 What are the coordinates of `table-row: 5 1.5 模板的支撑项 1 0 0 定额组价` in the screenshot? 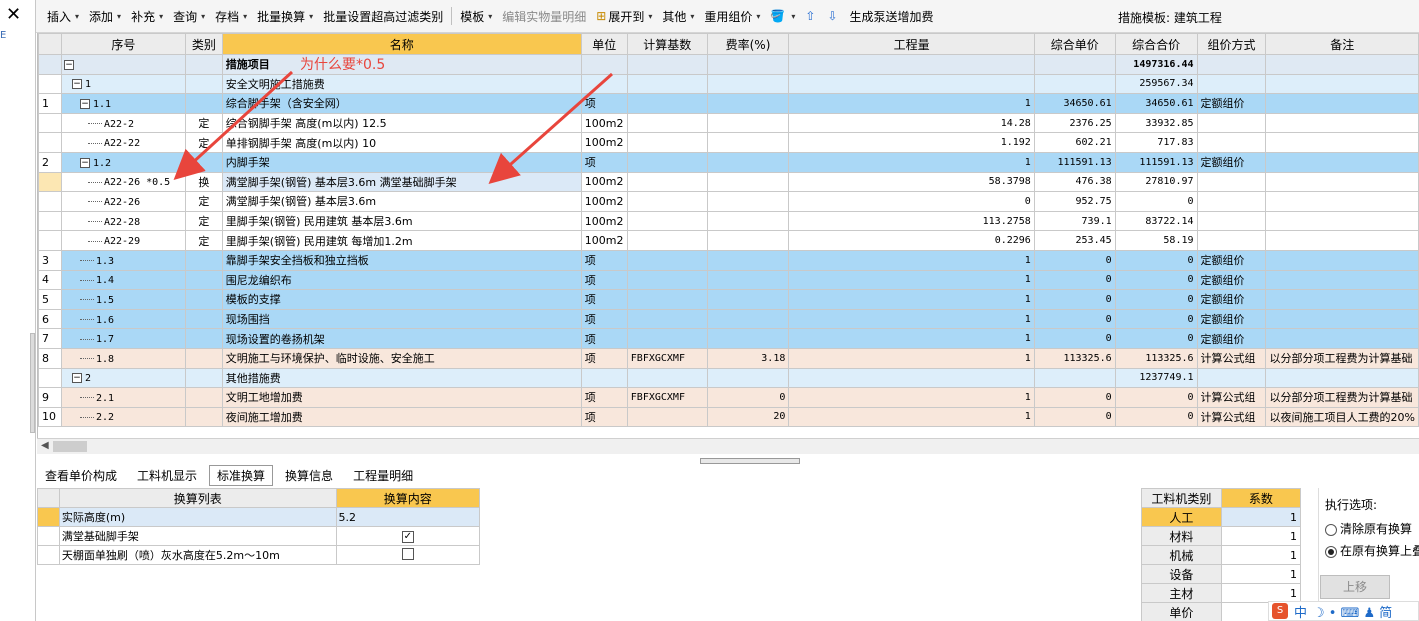 It's located at (728, 299).